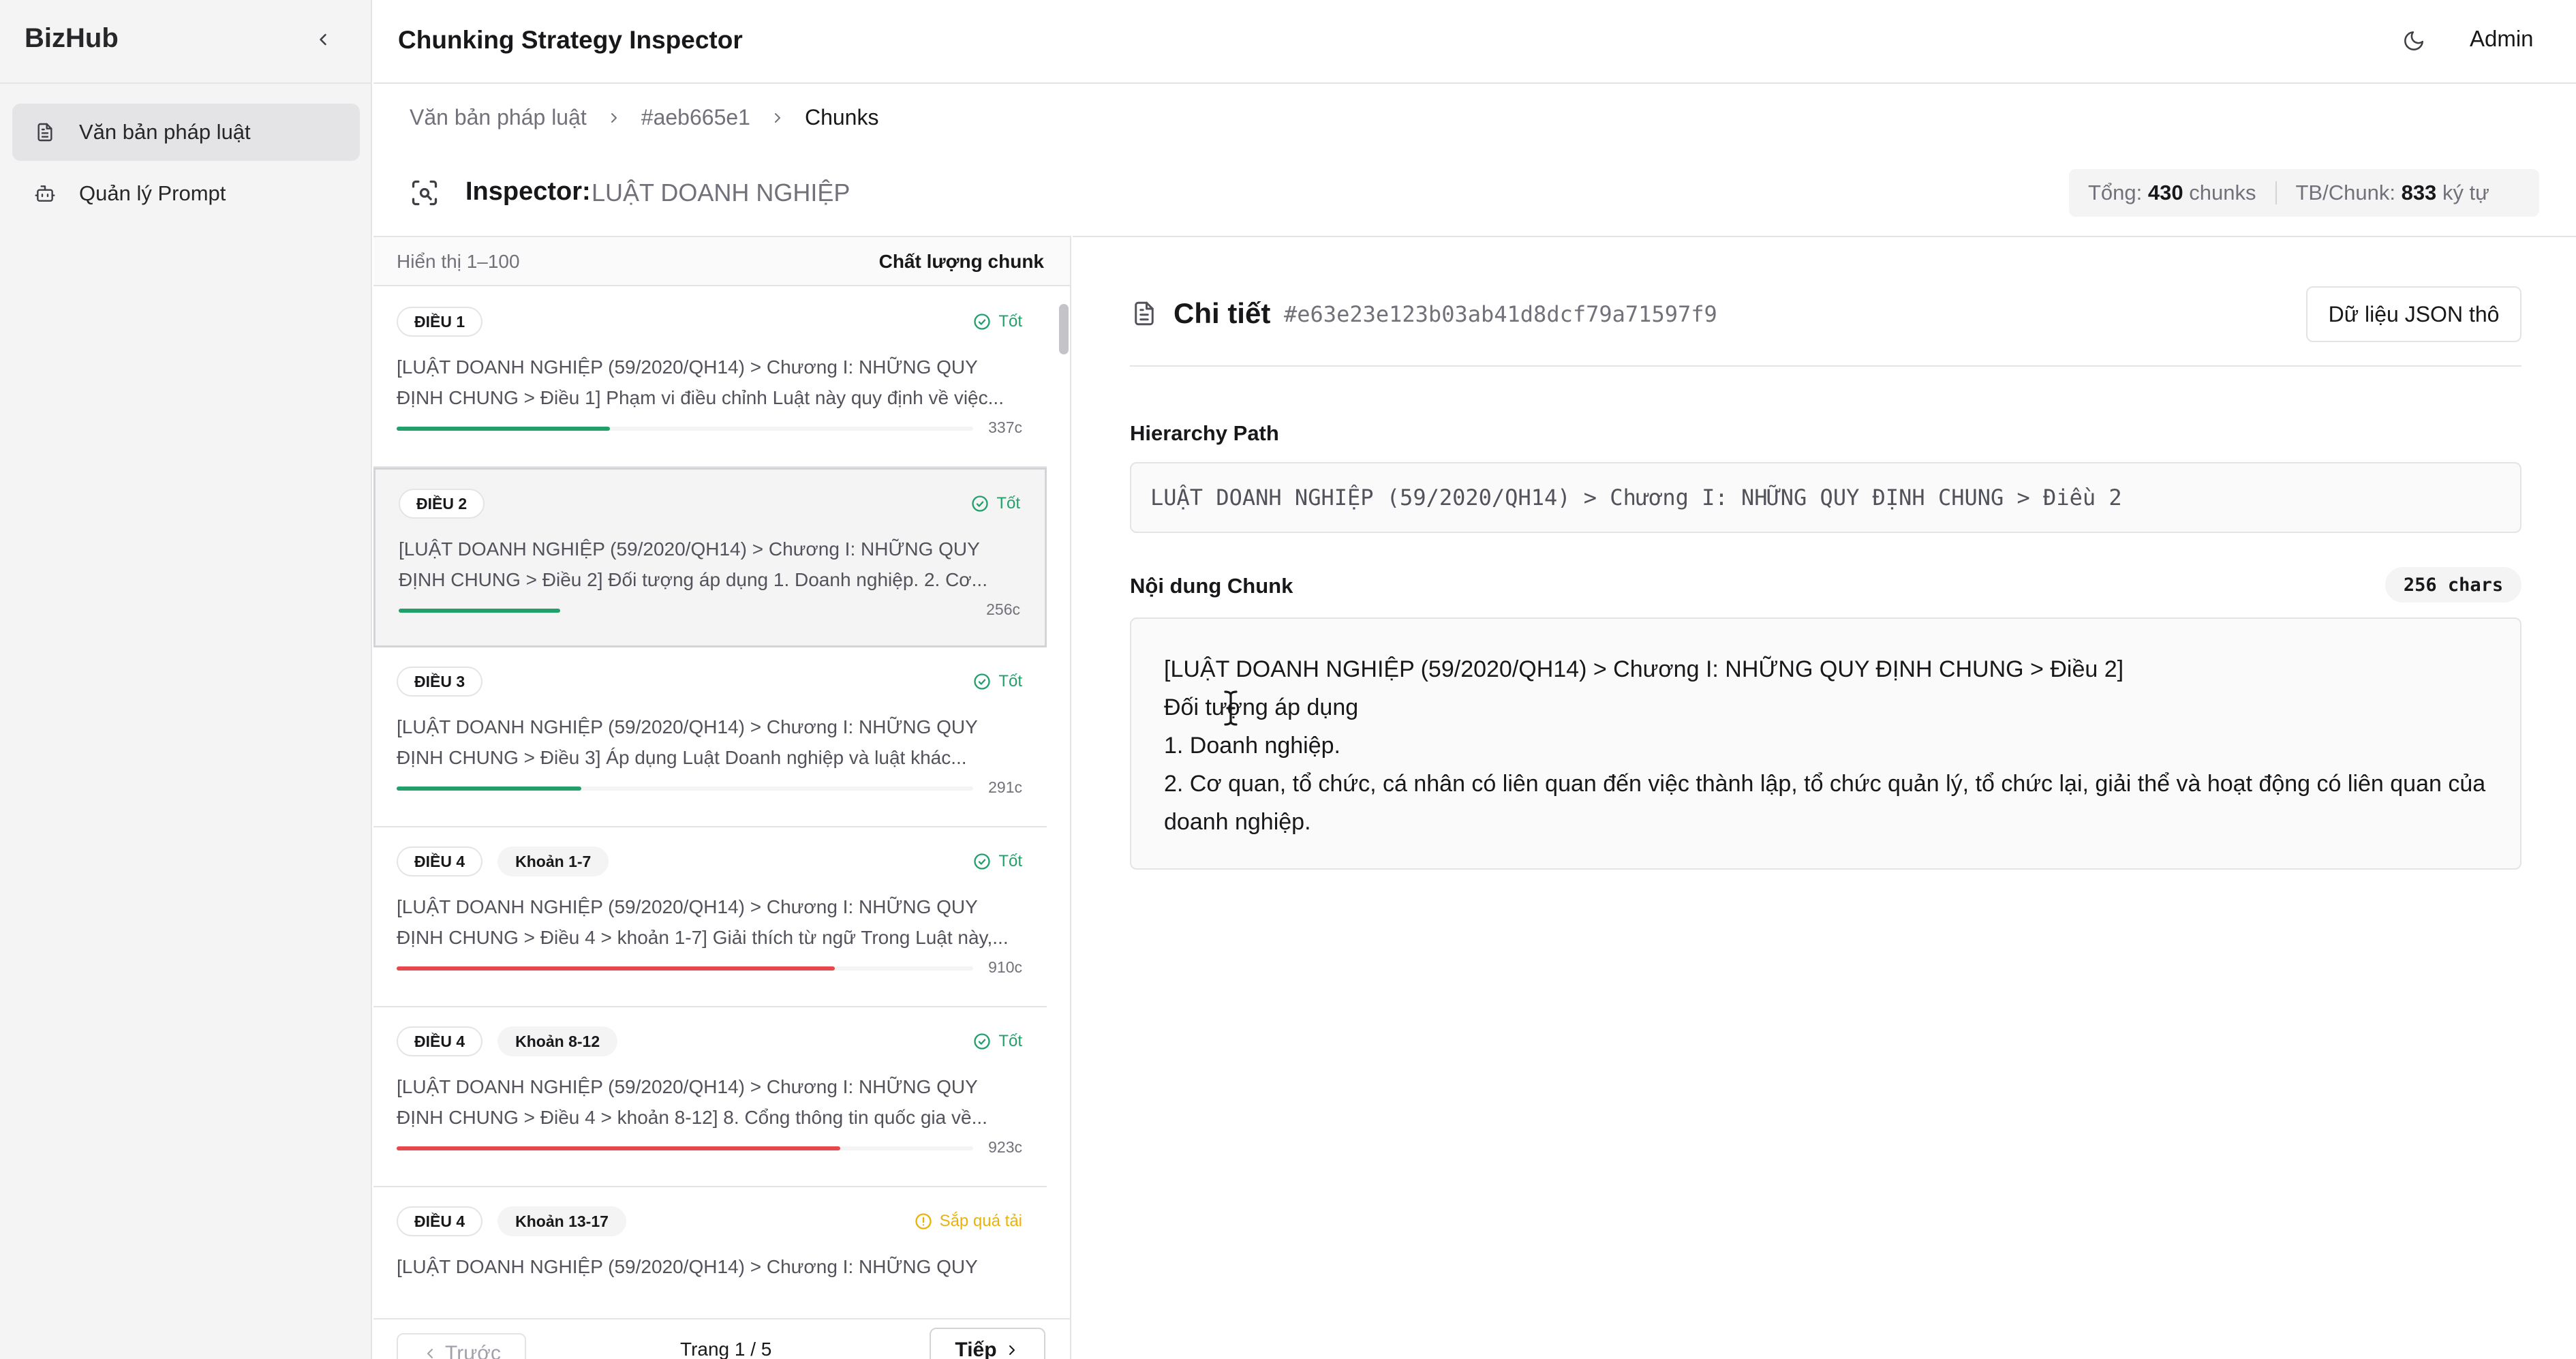 Image resolution: width=2576 pixels, height=1359 pixels. Describe the element at coordinates (1064, 329) in the screenshot. I see `scrollbar-thumb` at that location.